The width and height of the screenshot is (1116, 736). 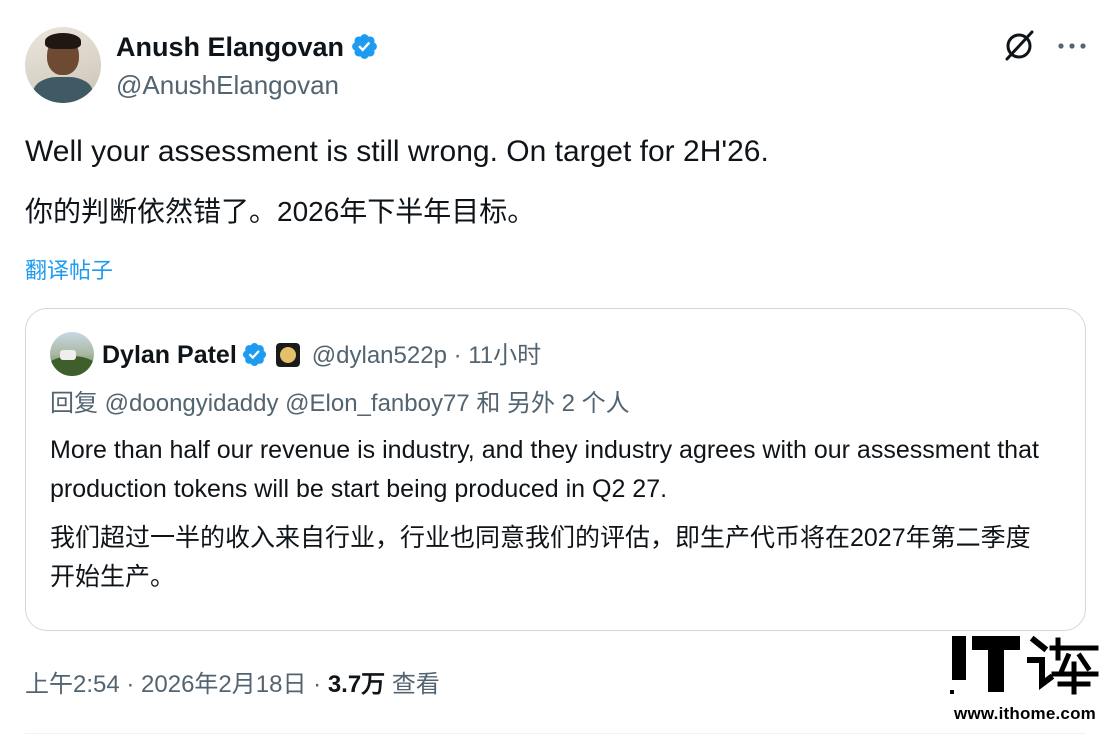 What do you see at coordinates (287, 355) in the screenshot?
I see `affiliate-badge-icon` at bounding box center [287, 355].